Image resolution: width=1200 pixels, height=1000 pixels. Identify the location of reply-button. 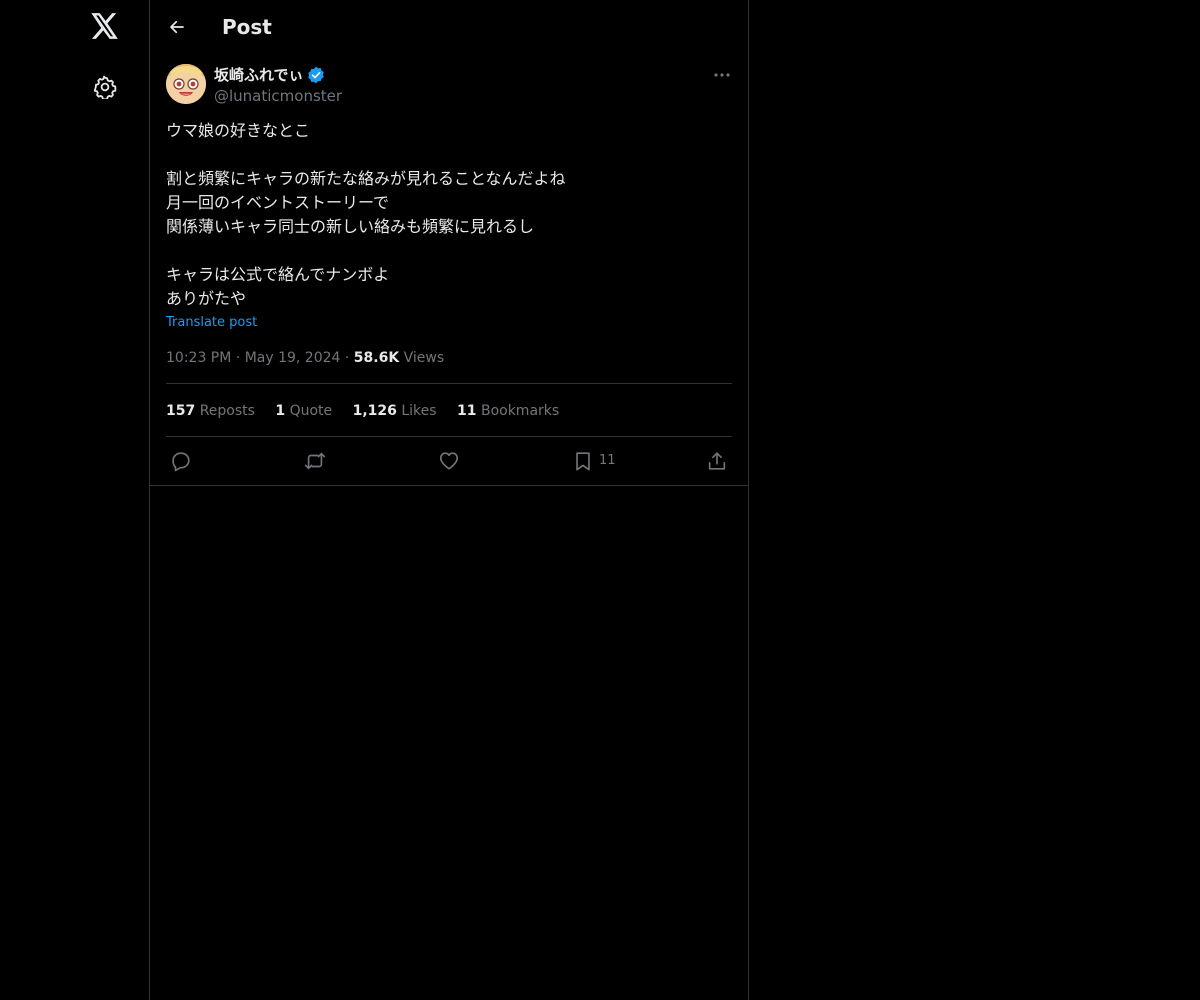
(181, 461).